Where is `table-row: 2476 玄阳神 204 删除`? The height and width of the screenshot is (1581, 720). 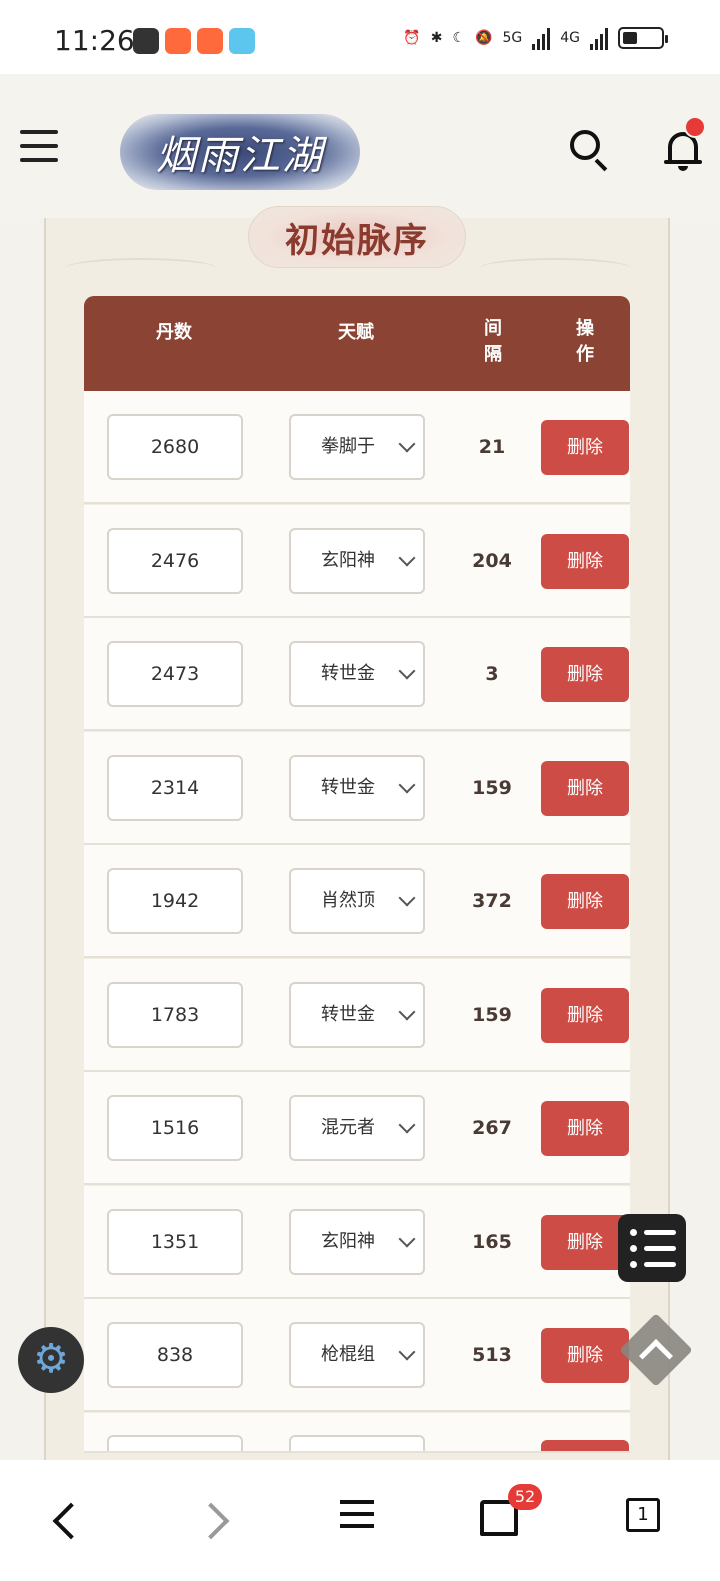 table-row: 2476 玄阳神 204 删除 is located at coordinates (357, 561).